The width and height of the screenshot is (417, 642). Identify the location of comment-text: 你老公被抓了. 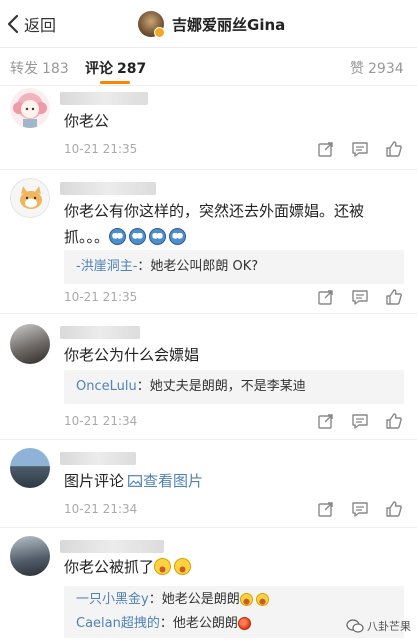
(229, 567).